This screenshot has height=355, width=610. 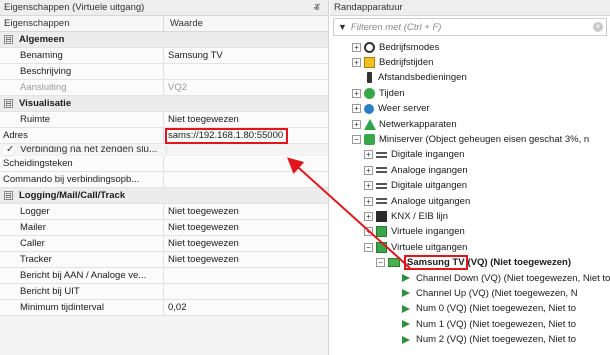 I want to click on property-name: ⊟ Logging/Mail/Call/Track, so click(x=164, y=195).